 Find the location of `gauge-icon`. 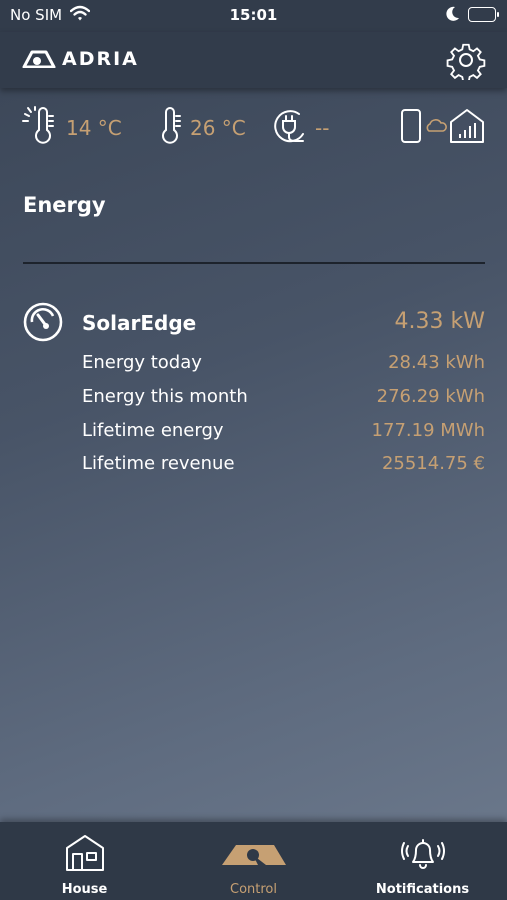

gauge-icon is located at coordinates (43, 324).